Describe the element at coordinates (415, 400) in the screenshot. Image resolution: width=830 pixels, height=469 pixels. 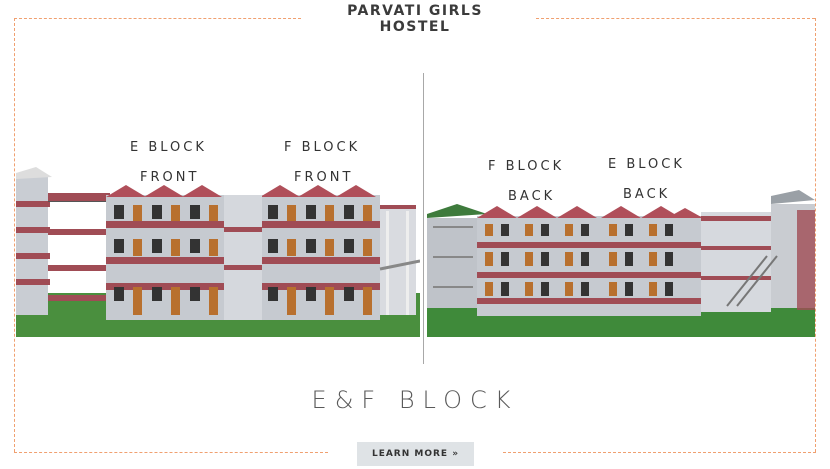
I see `block-name-heading: E&F BLOCK` at that location.